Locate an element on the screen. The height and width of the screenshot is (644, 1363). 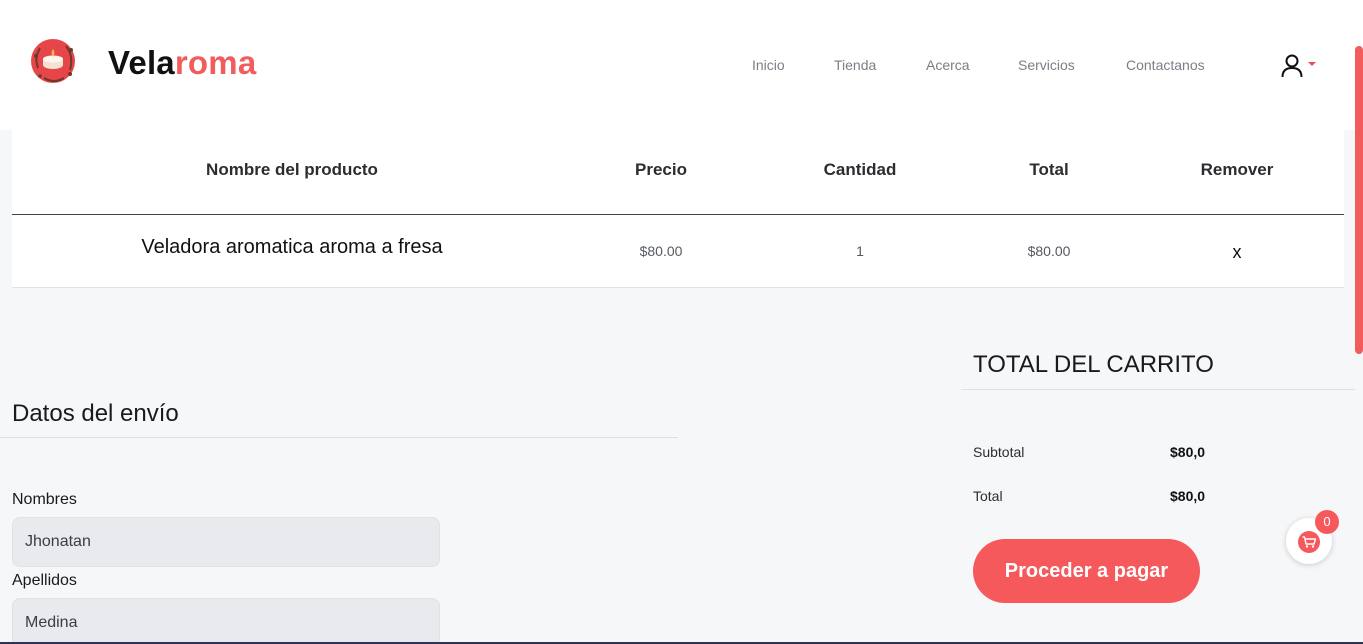
shipping-title: Datos del envío is located at coordinates (95, 413).